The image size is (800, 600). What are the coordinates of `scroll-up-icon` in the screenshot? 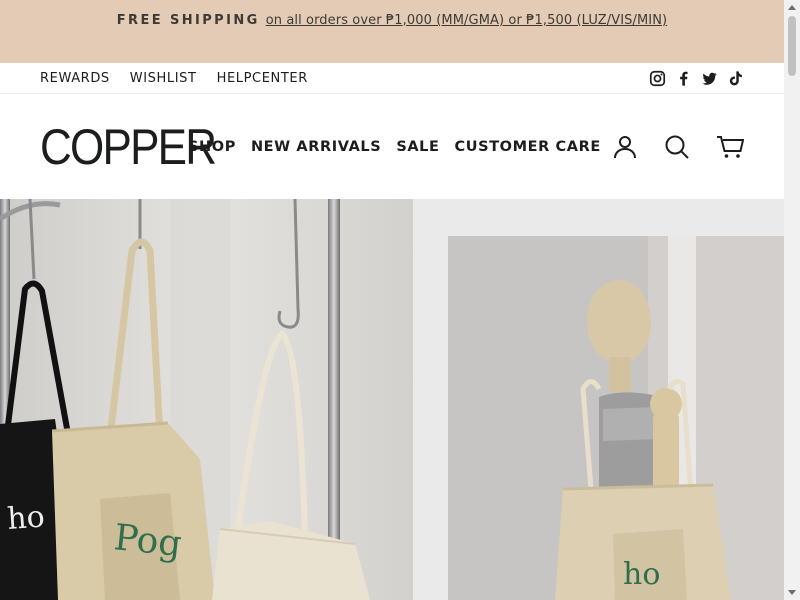 It's located at (792, 7).